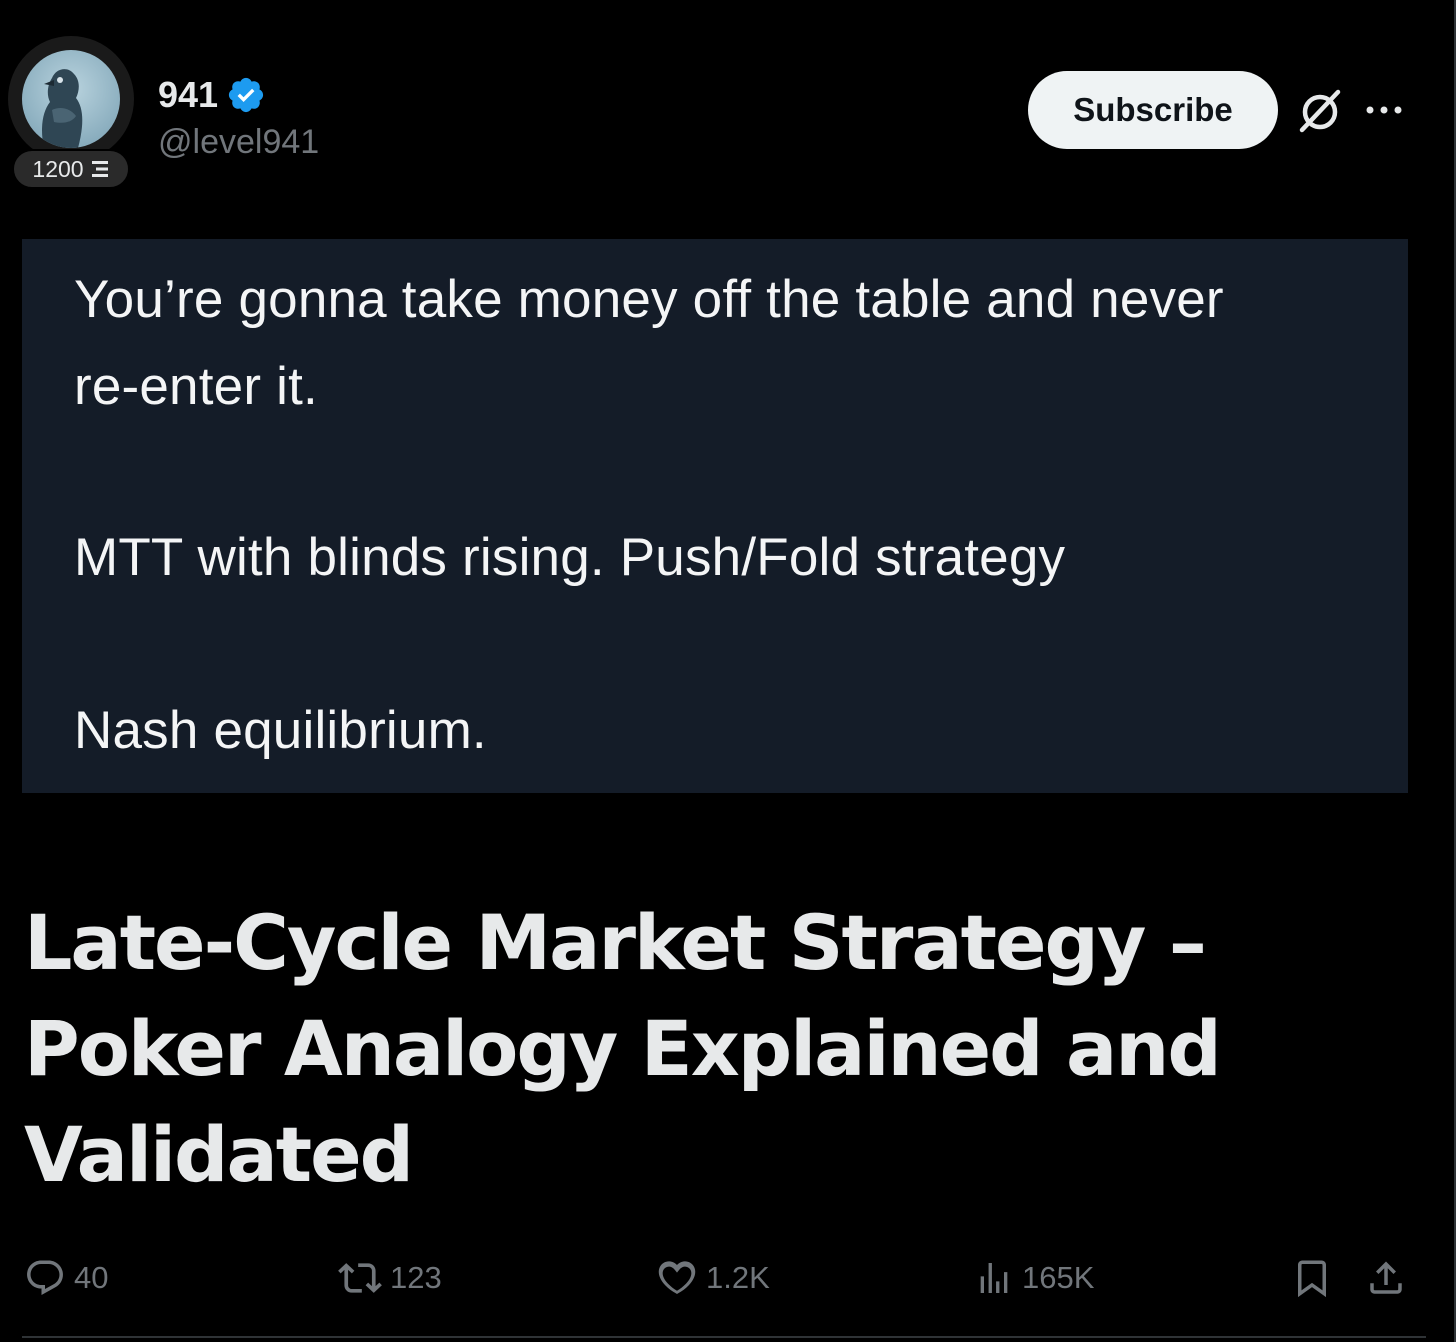  I want to click on level-badge: 1200, so click(71, 169).